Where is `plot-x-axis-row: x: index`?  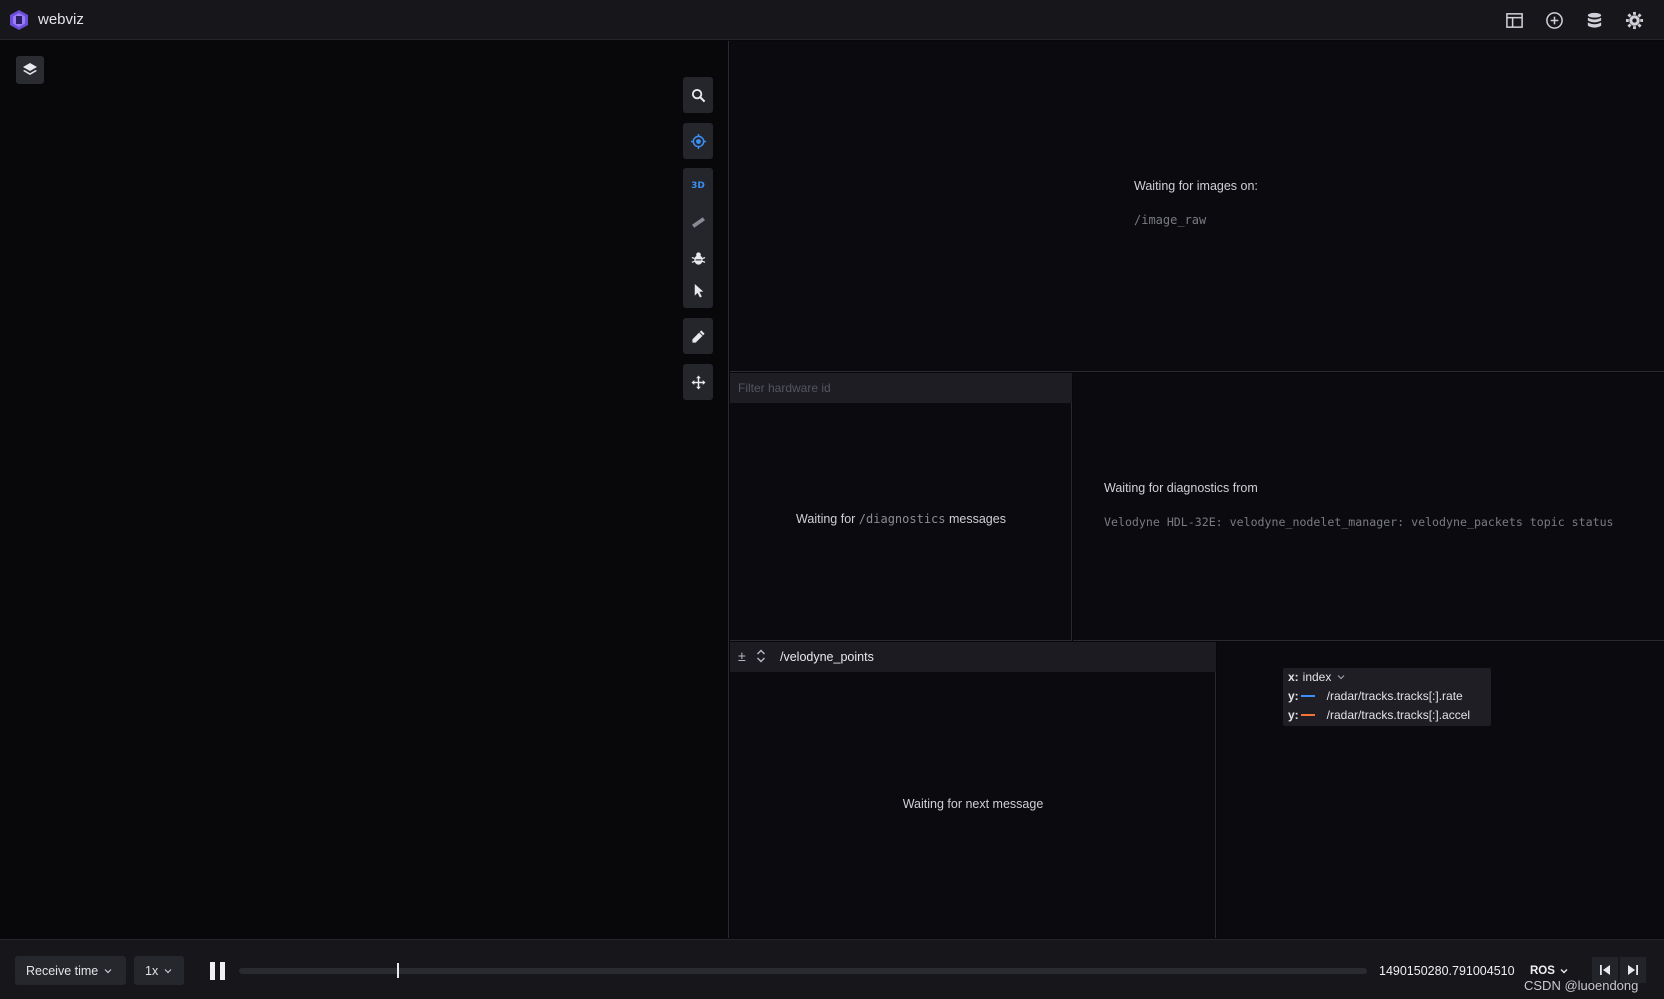 plot-x-axis-row: x: index is located at coordinates (1316, 677).